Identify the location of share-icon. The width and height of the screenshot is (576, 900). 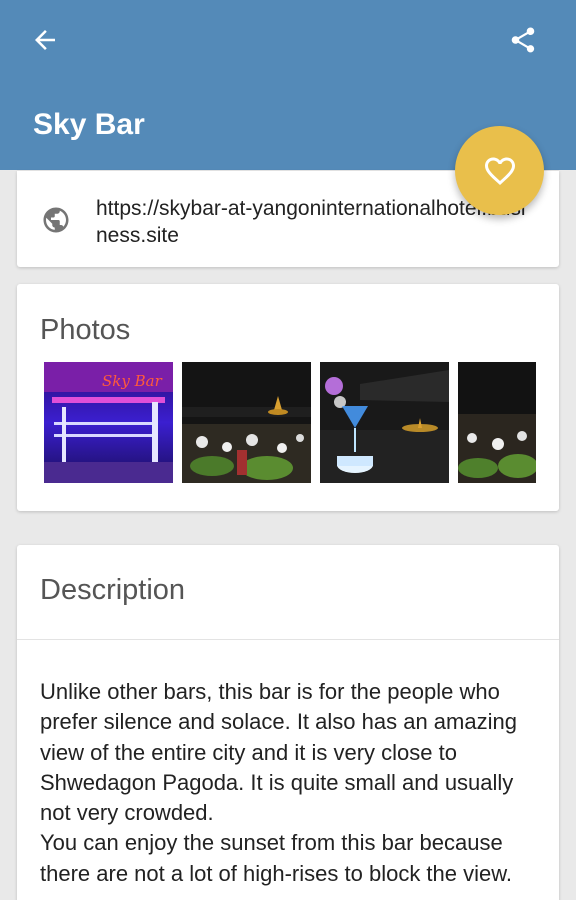
(523, 40).